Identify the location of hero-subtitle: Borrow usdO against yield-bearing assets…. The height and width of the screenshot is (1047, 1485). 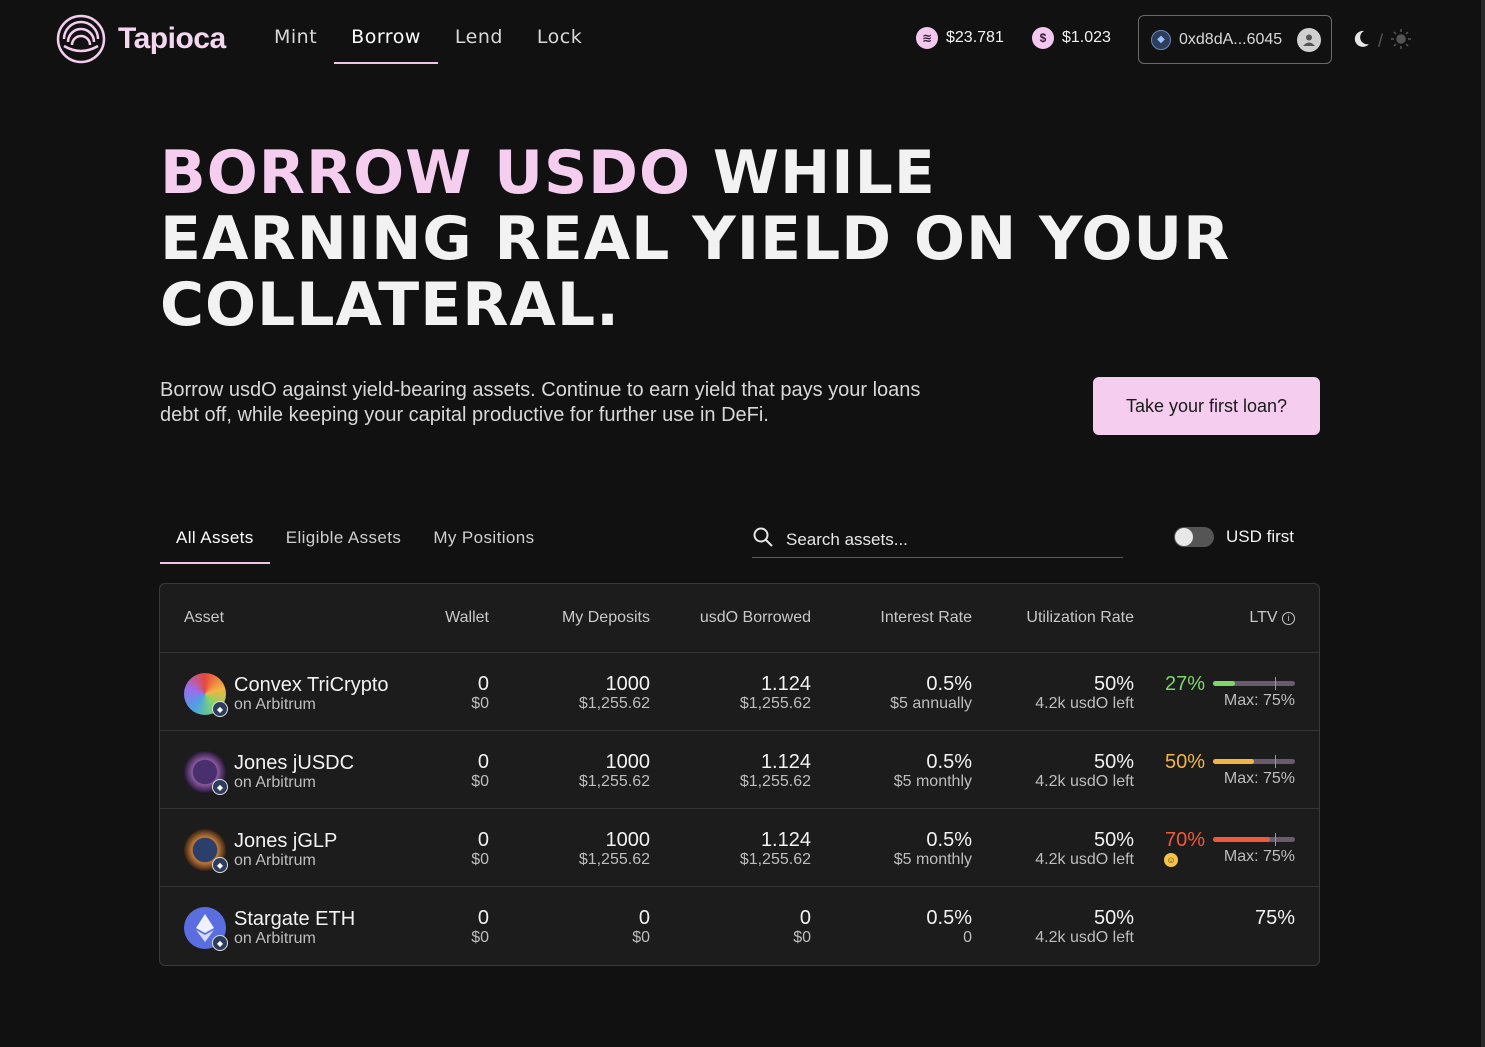
(540, 402).